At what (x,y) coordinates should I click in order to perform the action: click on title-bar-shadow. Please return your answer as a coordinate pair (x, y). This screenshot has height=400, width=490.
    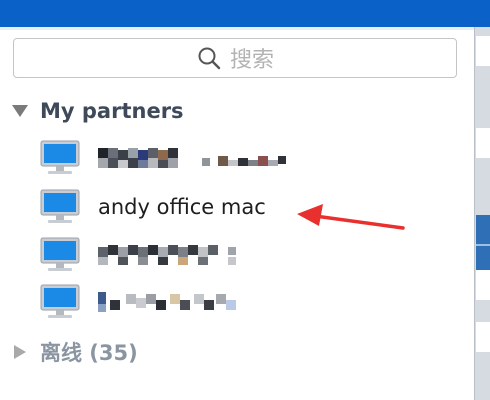
    Looking at the image, I should click on (237, 28).